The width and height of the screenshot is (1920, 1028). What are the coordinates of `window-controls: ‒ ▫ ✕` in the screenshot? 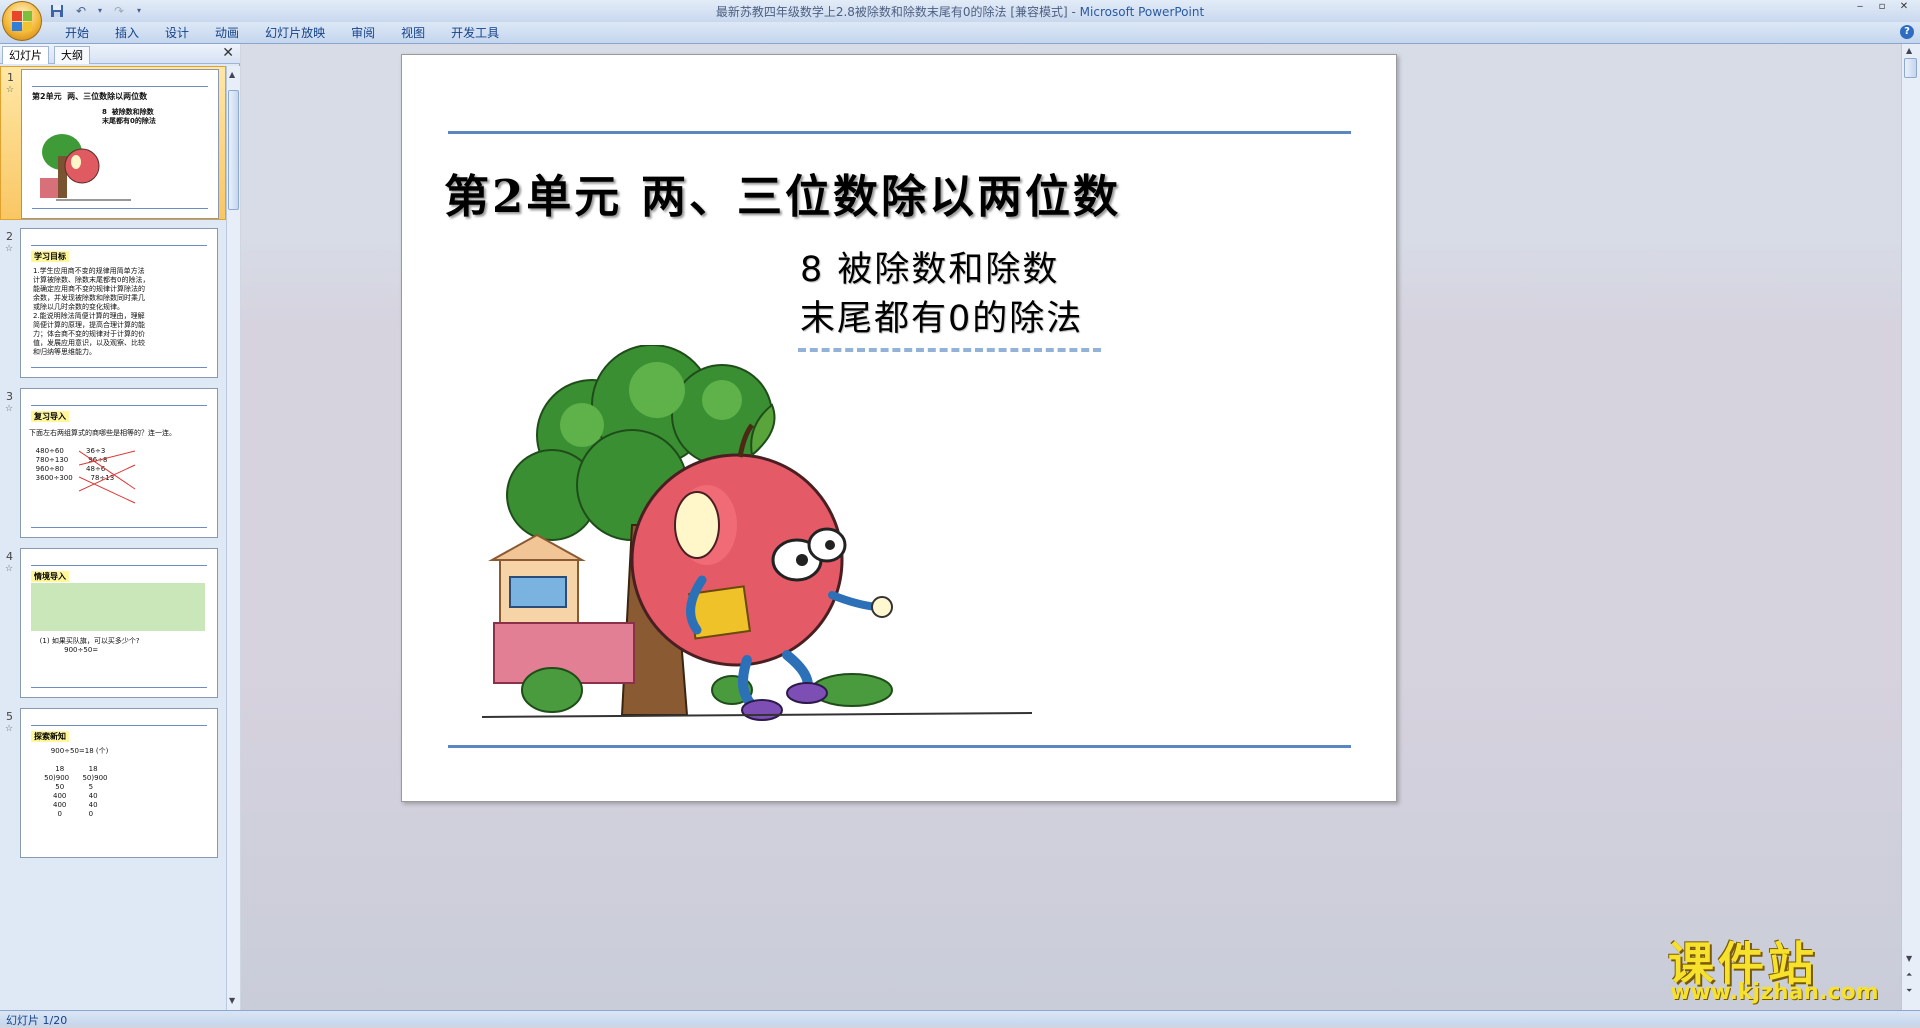 It's located at (1882, 8).